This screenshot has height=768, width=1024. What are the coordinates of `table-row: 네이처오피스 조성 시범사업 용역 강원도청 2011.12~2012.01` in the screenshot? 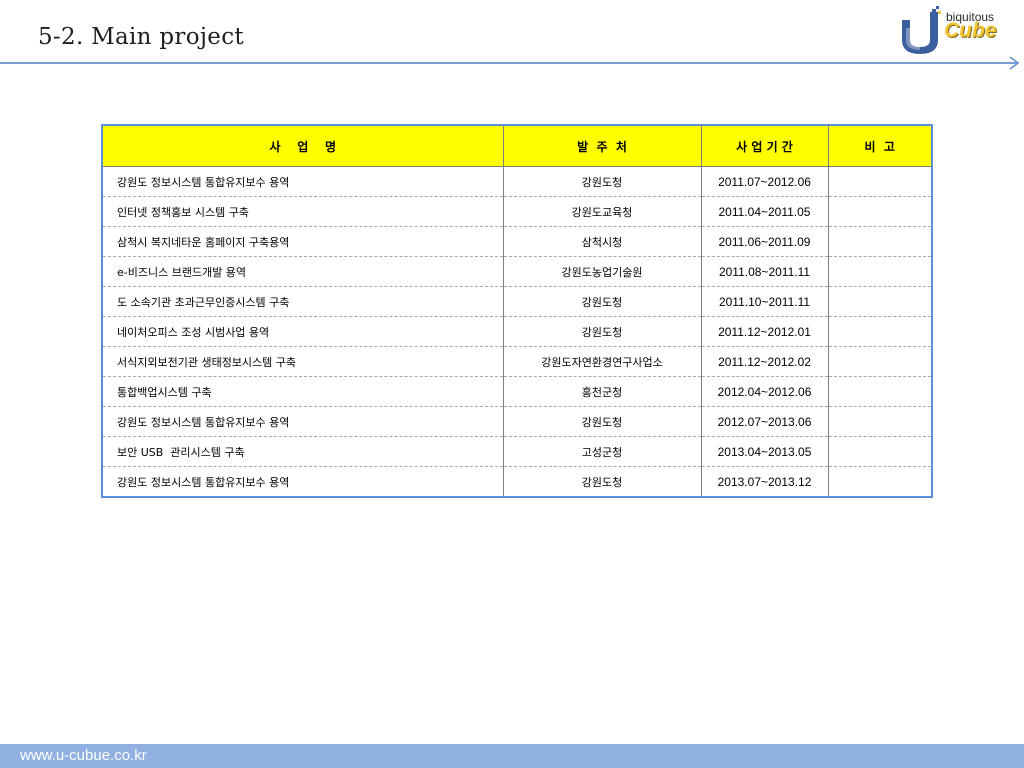 It's located at (517, 331).